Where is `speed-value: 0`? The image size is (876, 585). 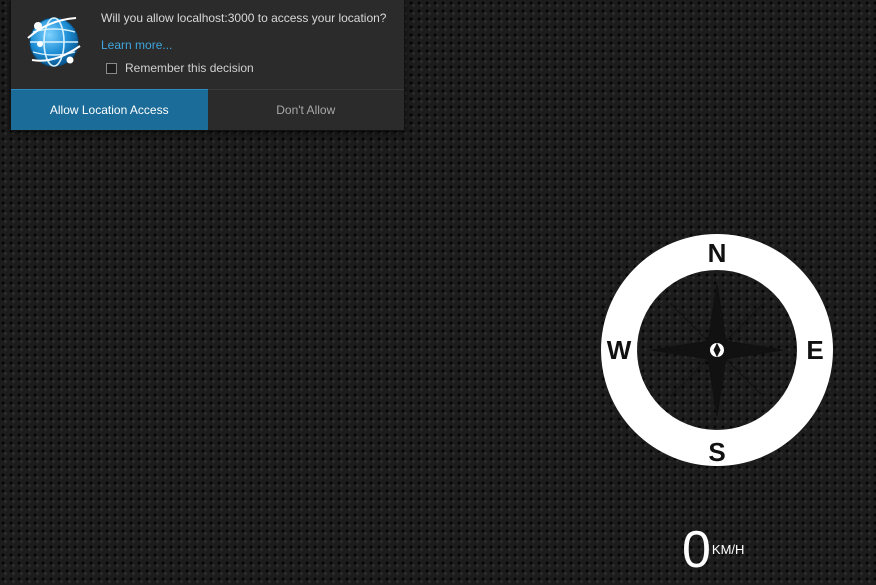 speed-value: 0 is located at coordinates (696, 550).